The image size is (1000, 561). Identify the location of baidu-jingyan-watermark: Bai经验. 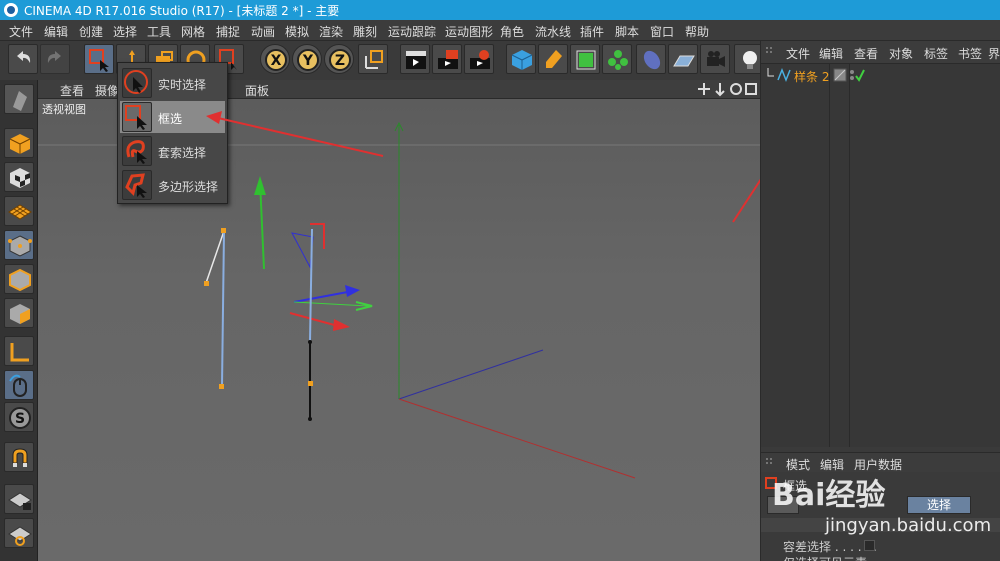
(829, 495).